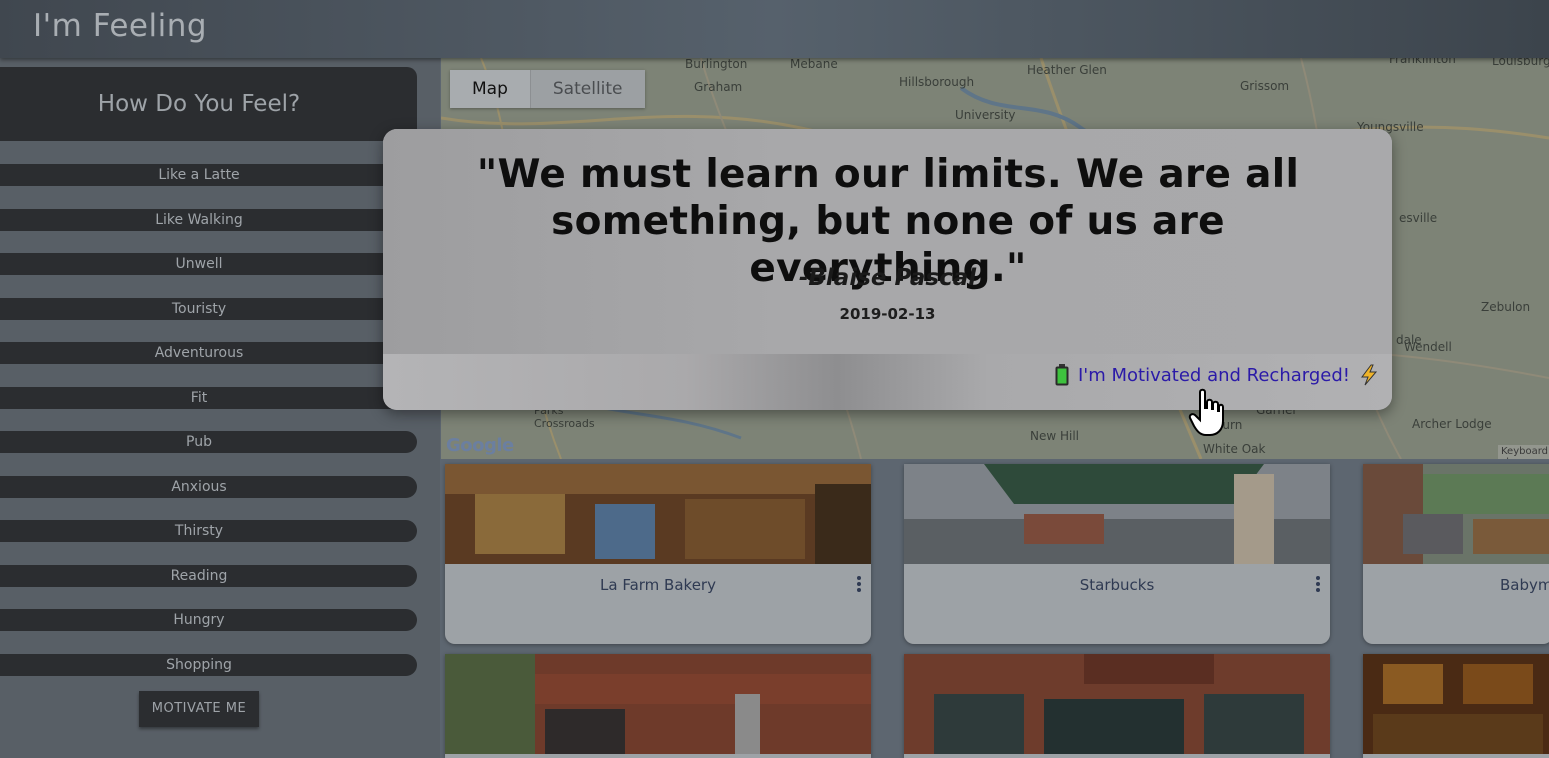 The height and width of the screenshot is (758, 1549). I want to click on map-label: Franklinton, so click(1422, 62).